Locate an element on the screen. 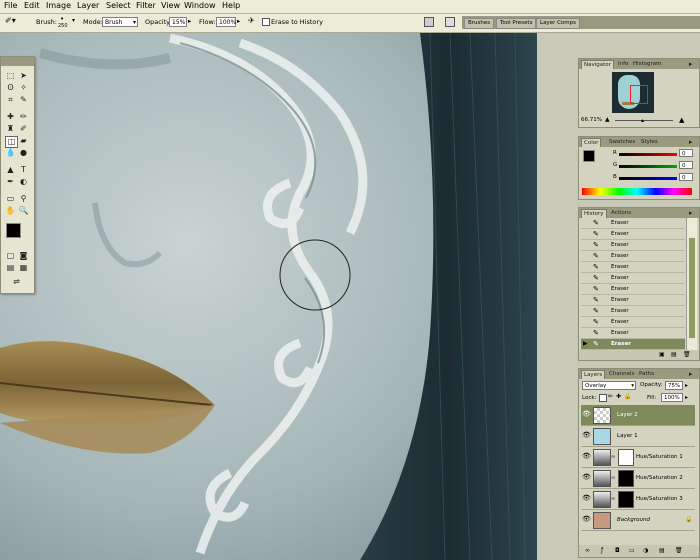 Image resolution: width=700 pixels, height=560 pixels. well-tab-layer-comps: Layer Comps is located at coordinates (558, 23).